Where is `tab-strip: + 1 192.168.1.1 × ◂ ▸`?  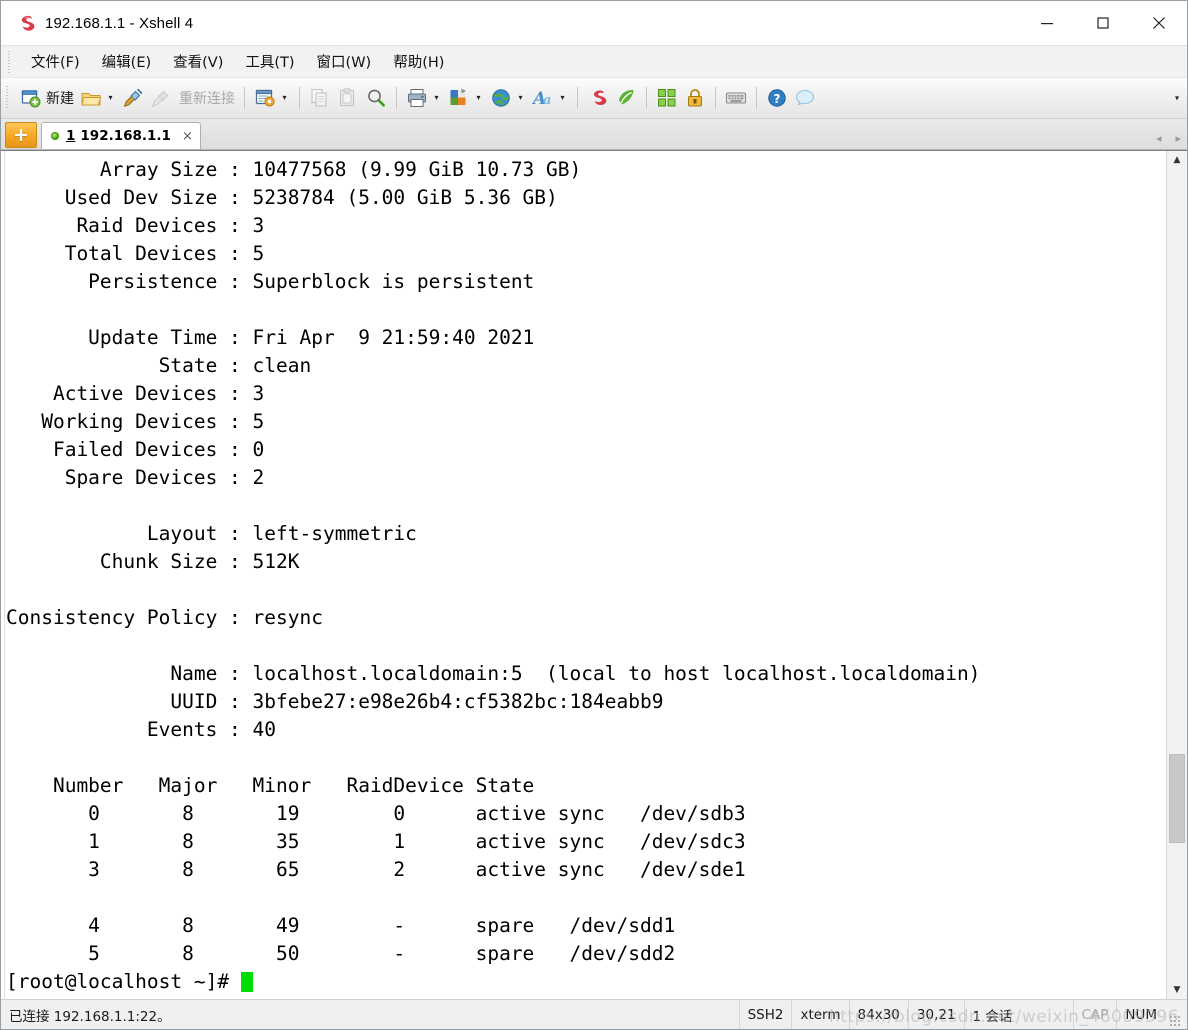 tab-strip: + 1 192.168.1.1 × ◂ ▸ is located at coordinates (594, 134).